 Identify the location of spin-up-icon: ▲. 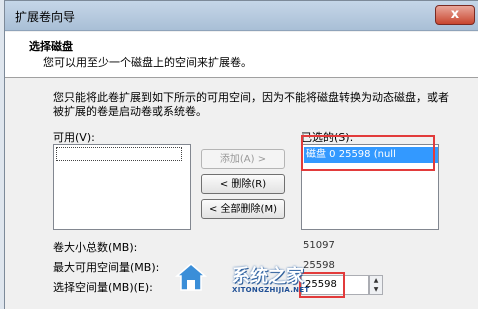
(376, 280).